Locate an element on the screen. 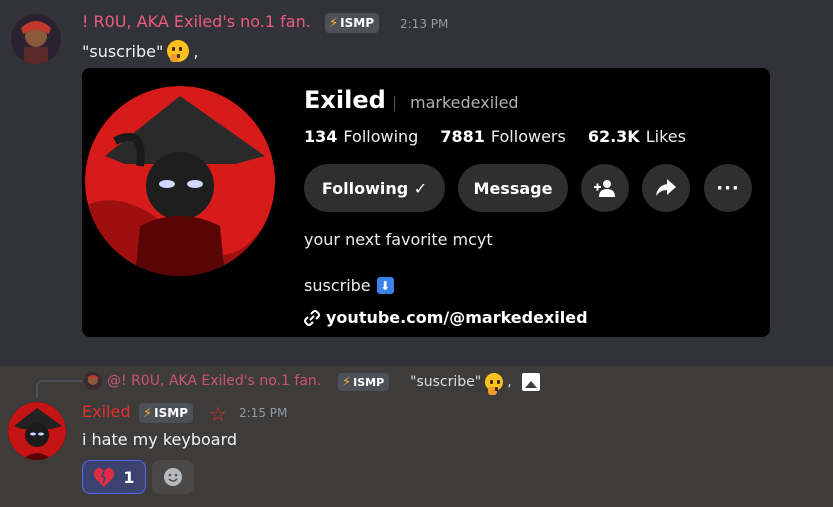 The width and height of the screenshot is (833, 507). username: ! R0U, AKA Exiled's no.1 fan. is located at coordinates (196, 21).